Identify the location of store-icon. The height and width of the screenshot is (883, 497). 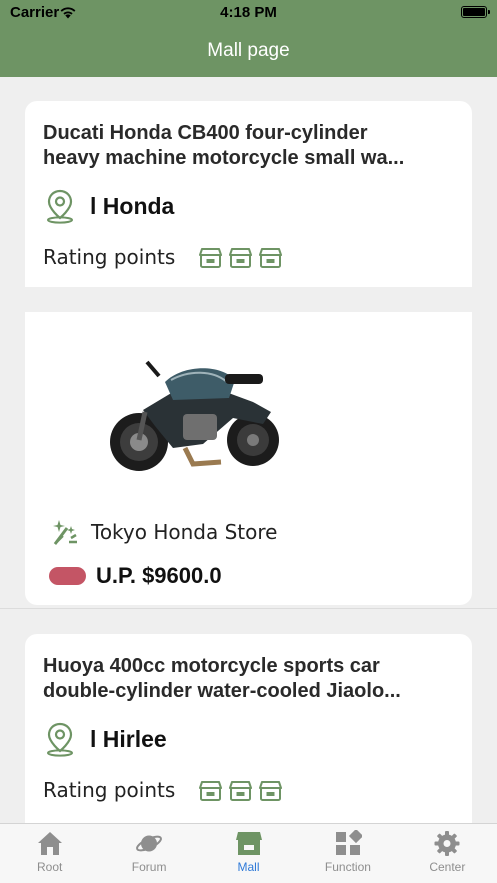
(248, 843).